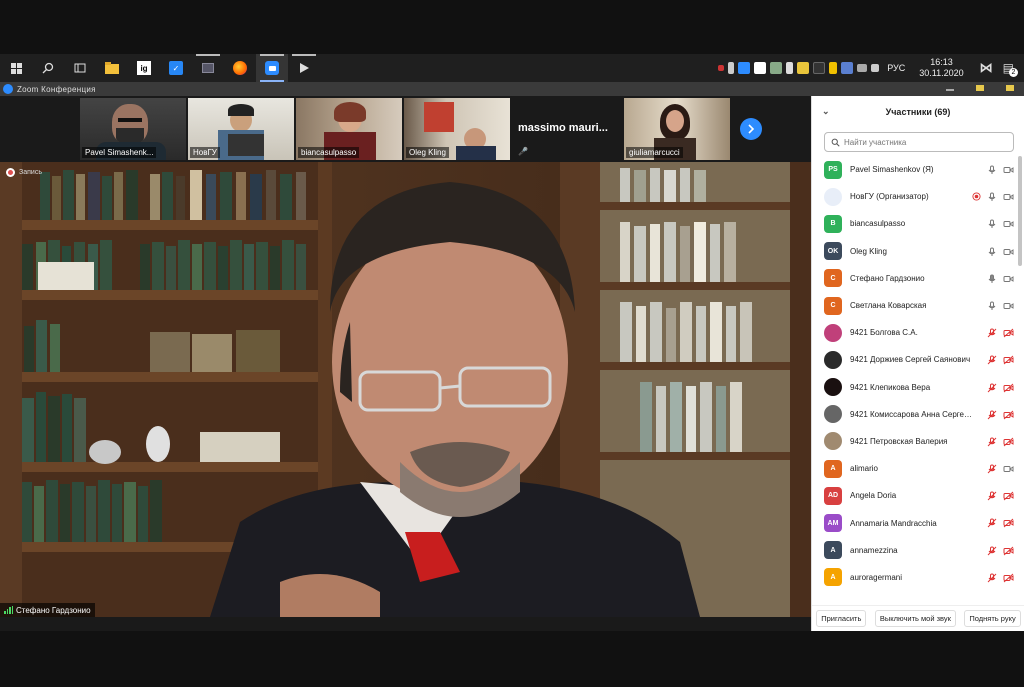  I want to click on ig-app-icon: ig, so click(144, 68).